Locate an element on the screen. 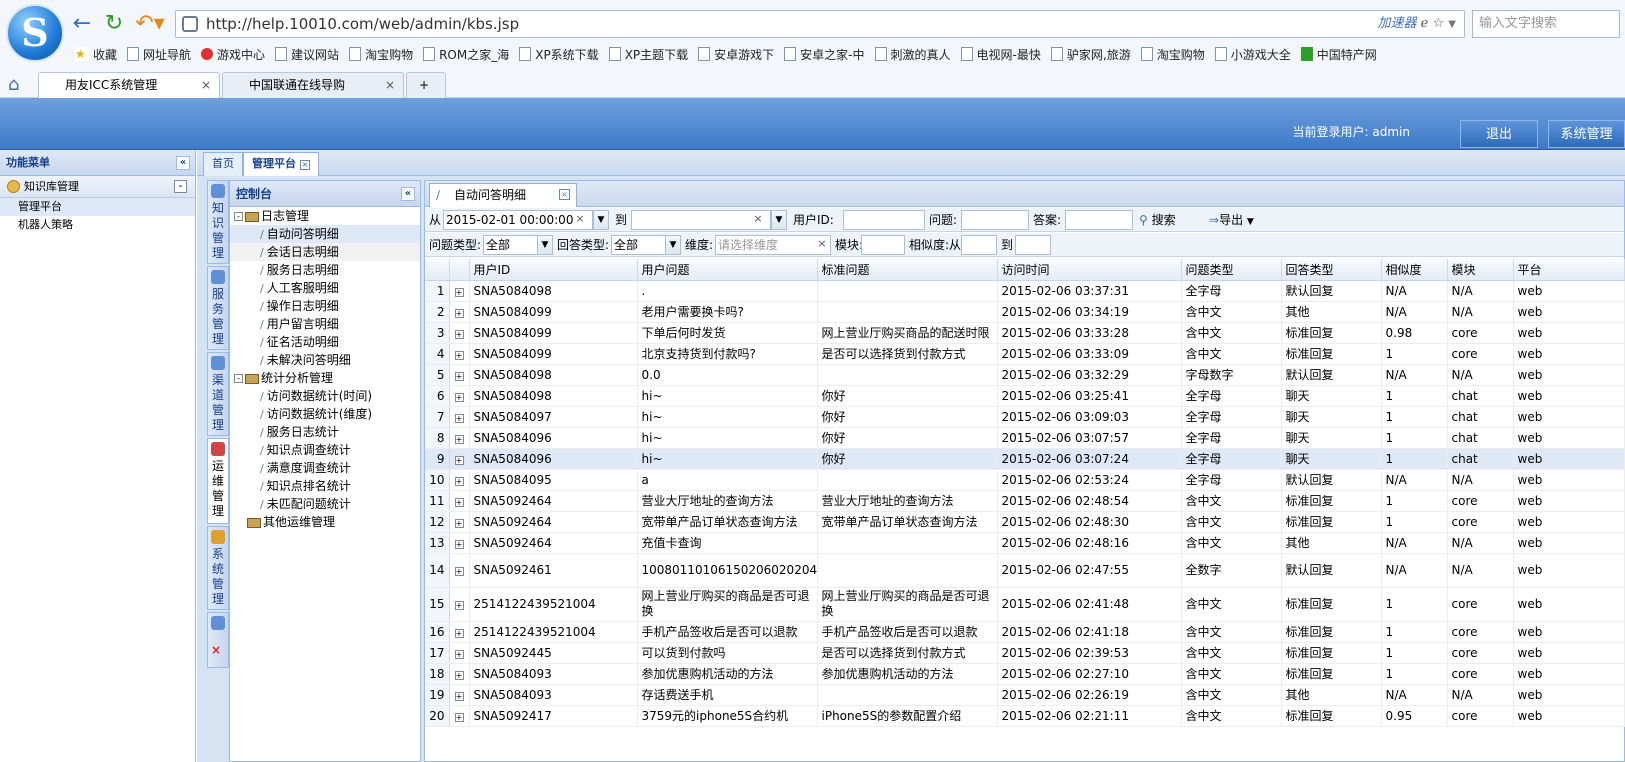 This screenshot has height=762, width=1625. dimension-input: 请选择维度 is located at coordinates (773, 245).